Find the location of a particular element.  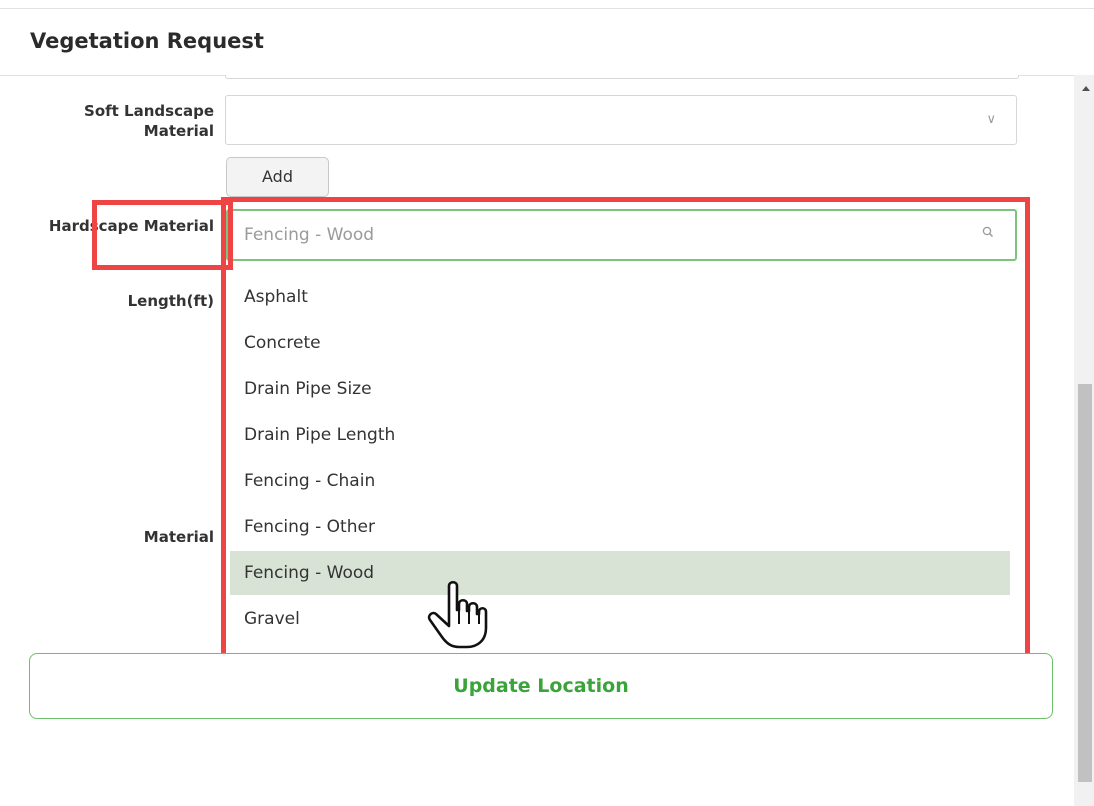

soft-landscape-label: Soft Landscape Material is located at coordinates (149, 121).